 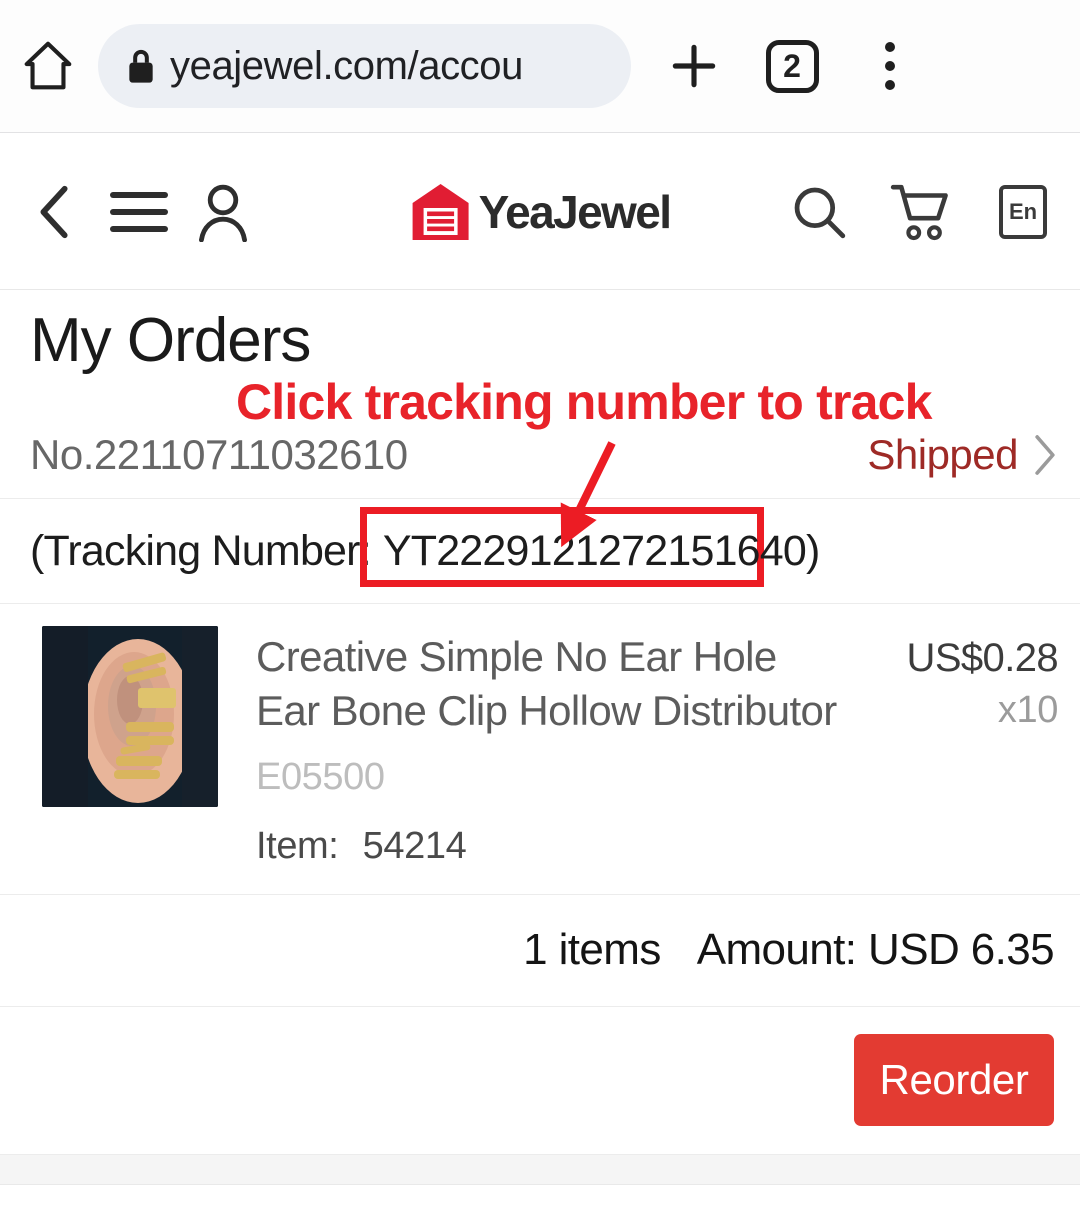 I want to click on product-item-line: Item: 54214, so click(x=549, y=846).